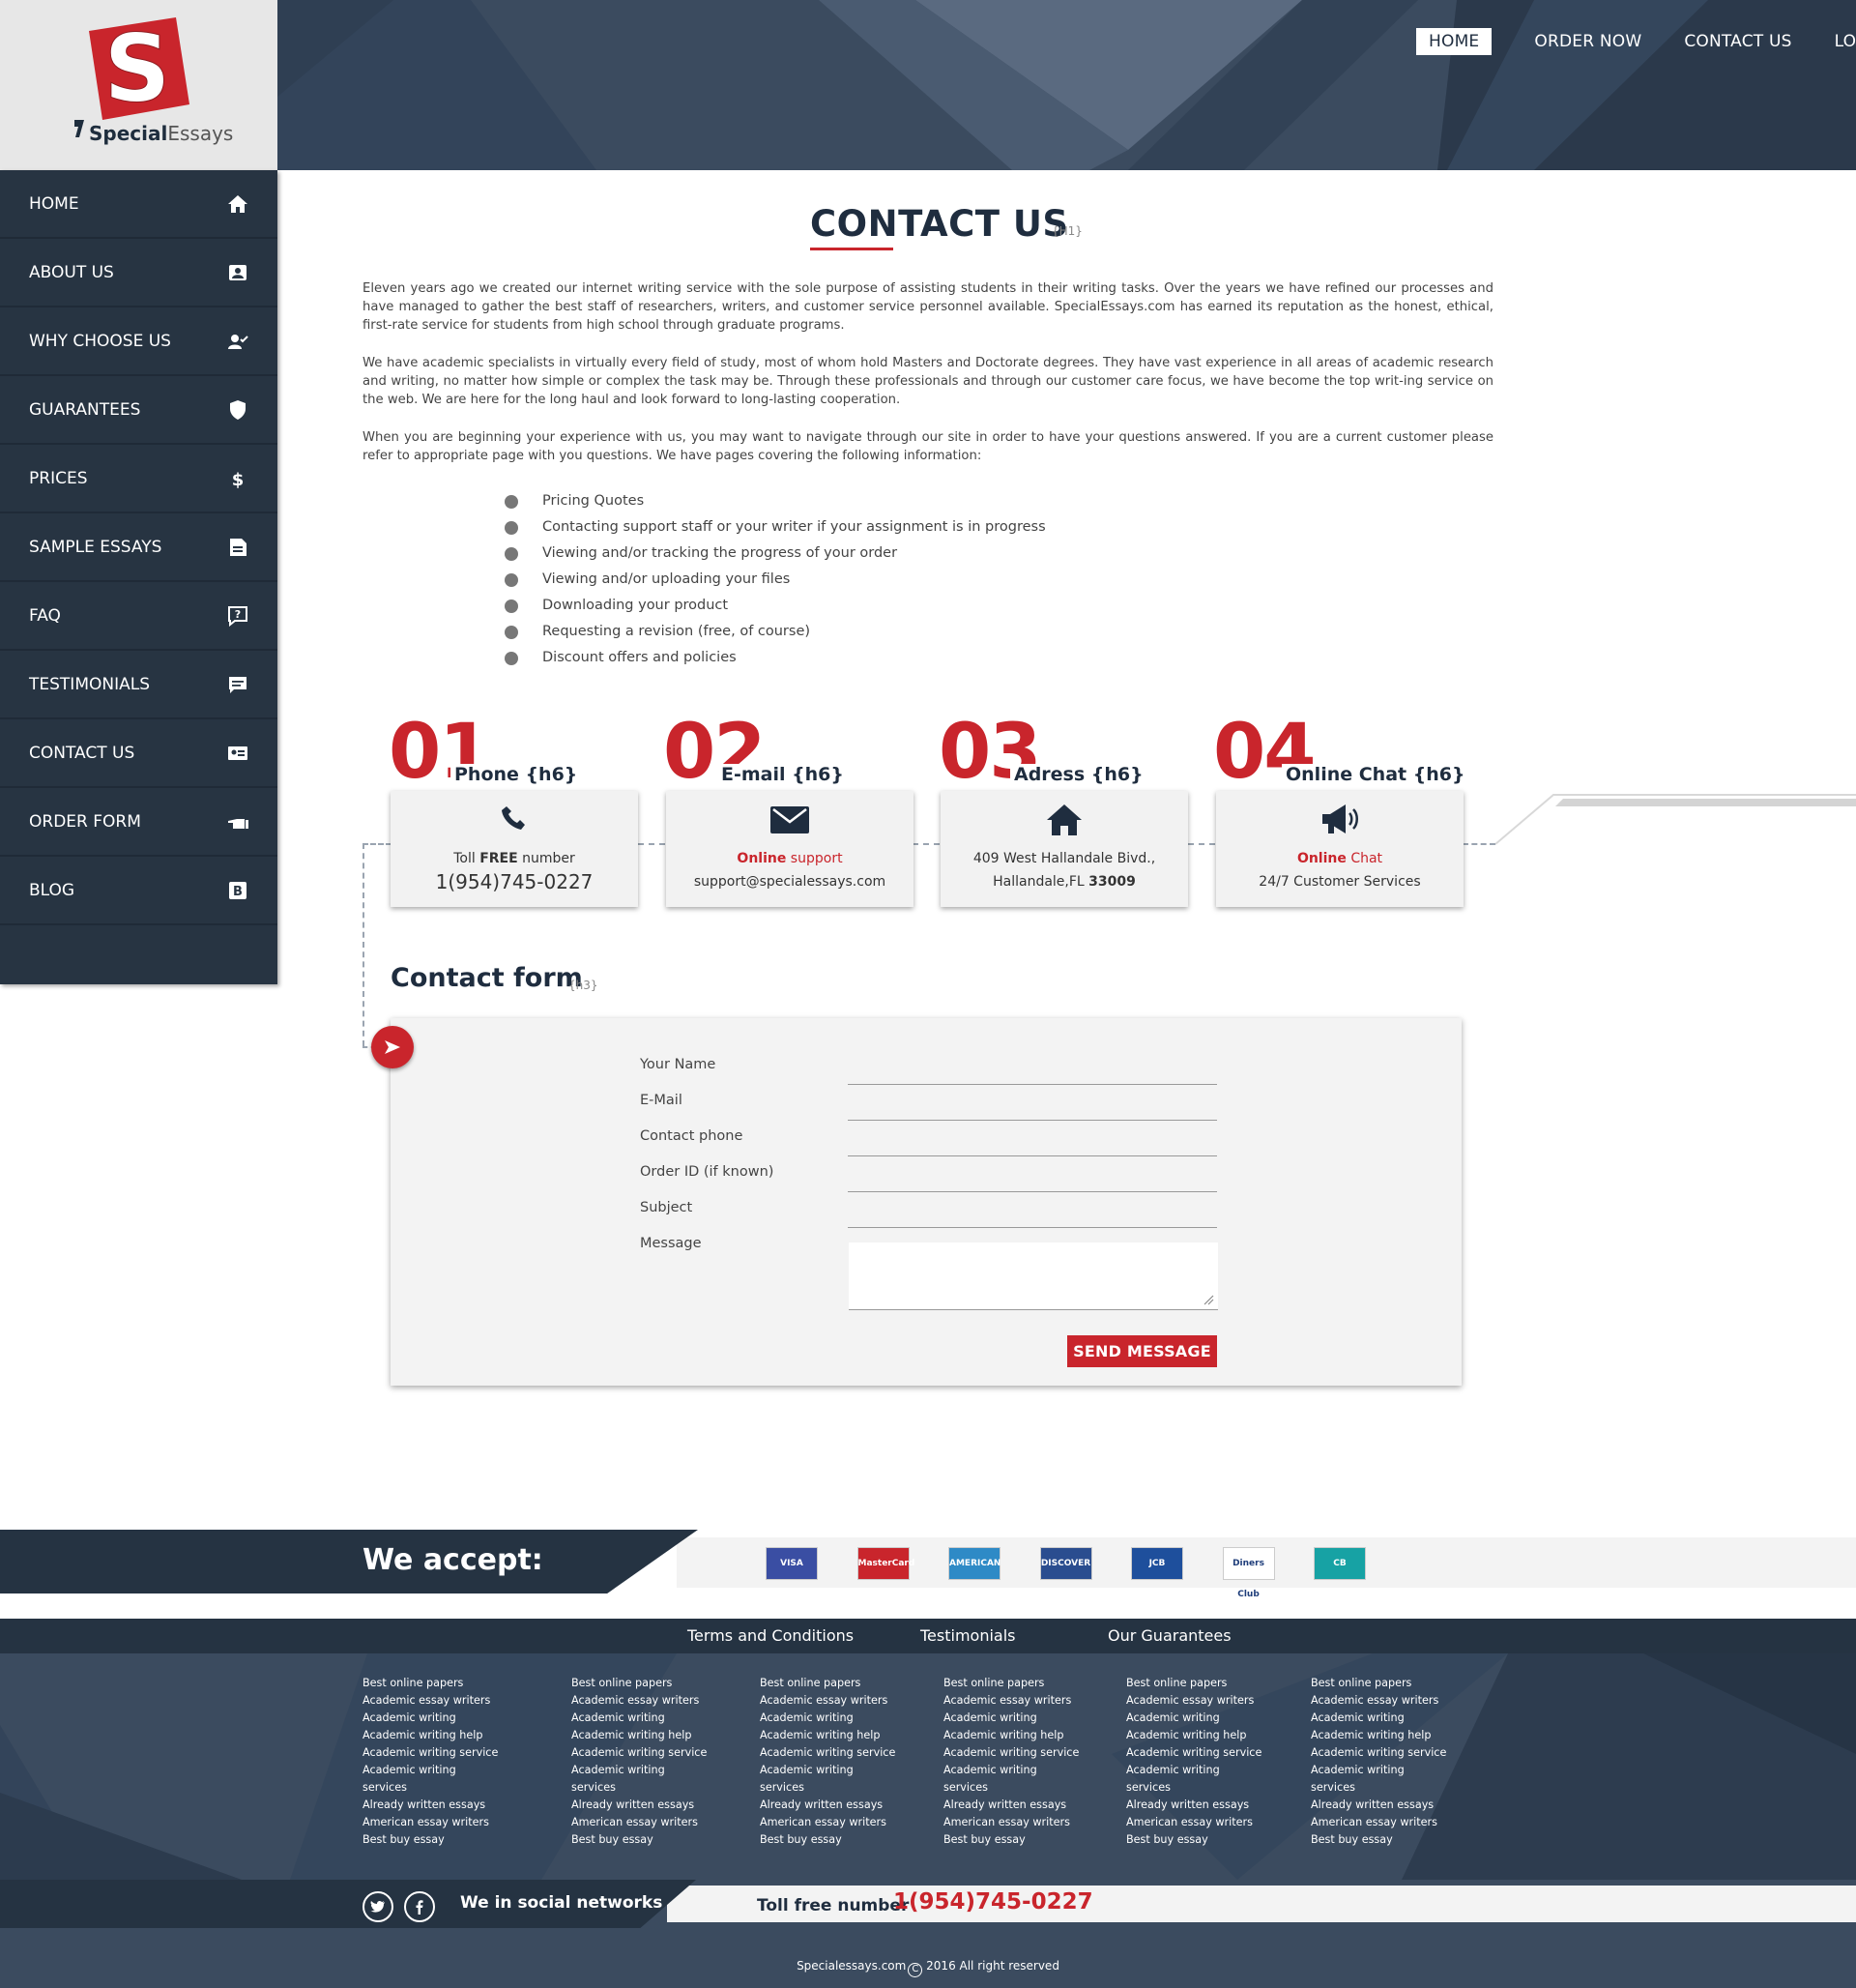  Describe the element at coordinates (128, 133) in the screenshot. I see `logo-special: Special` at that location.